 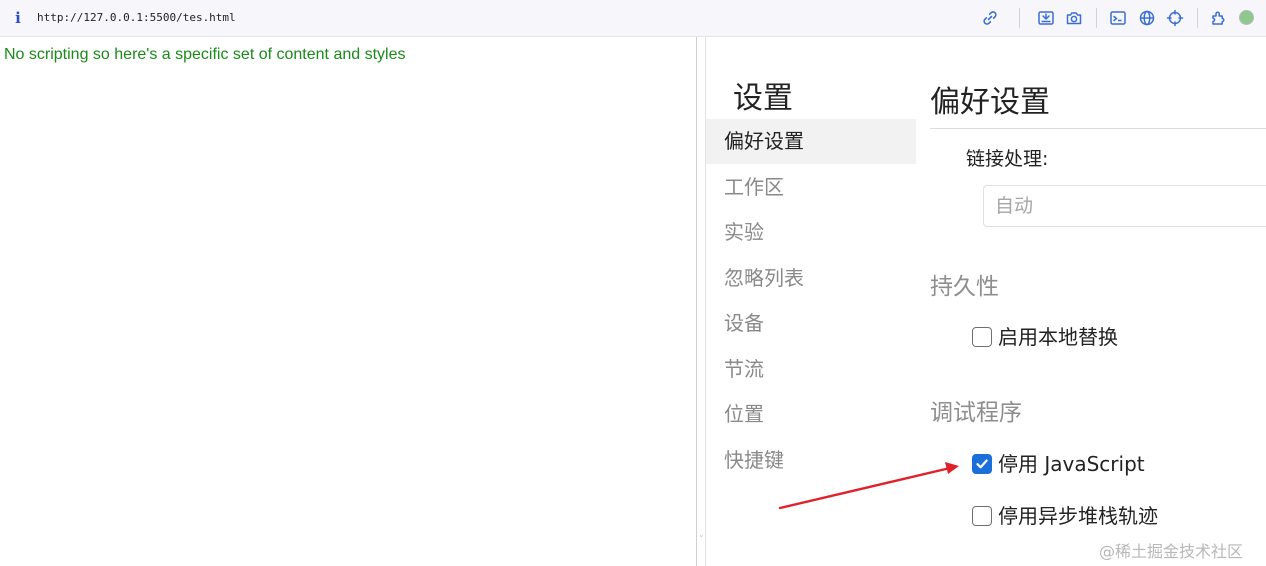 I want to click on annotation-arrow, so click(x=868, y=486).